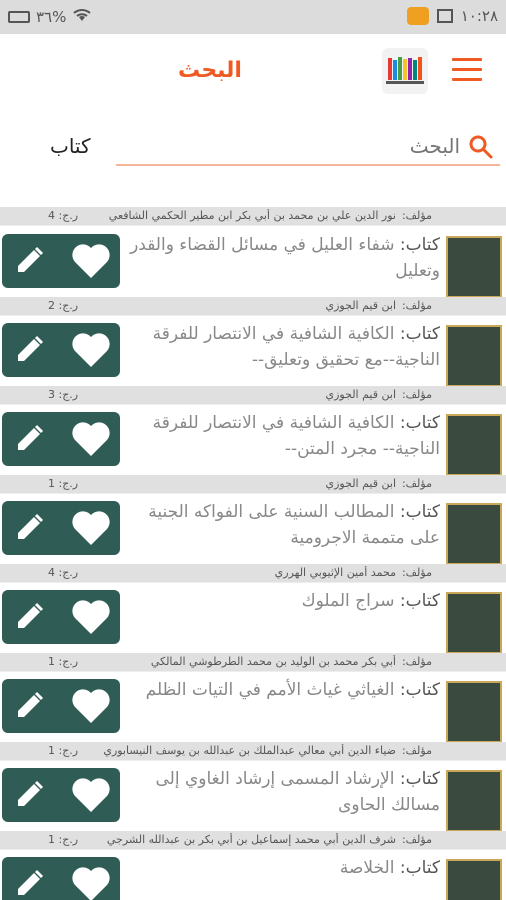  What do you see at coordinates (210, 70) in the screenshot?
I see `page-title: البحث` at bounding box center [210, 70].